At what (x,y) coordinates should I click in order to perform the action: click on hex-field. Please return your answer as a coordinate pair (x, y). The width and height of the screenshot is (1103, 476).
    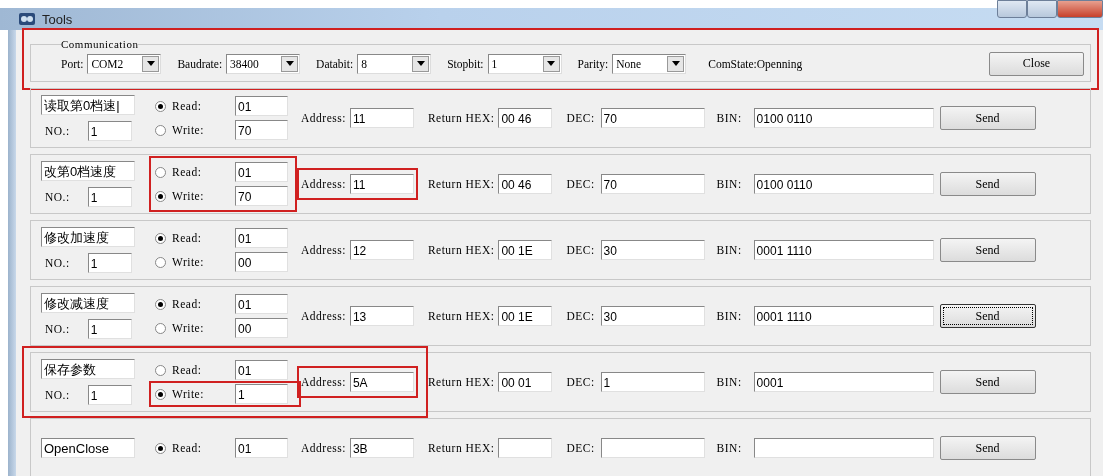
    Looking at the image, I should click on (525, 448).